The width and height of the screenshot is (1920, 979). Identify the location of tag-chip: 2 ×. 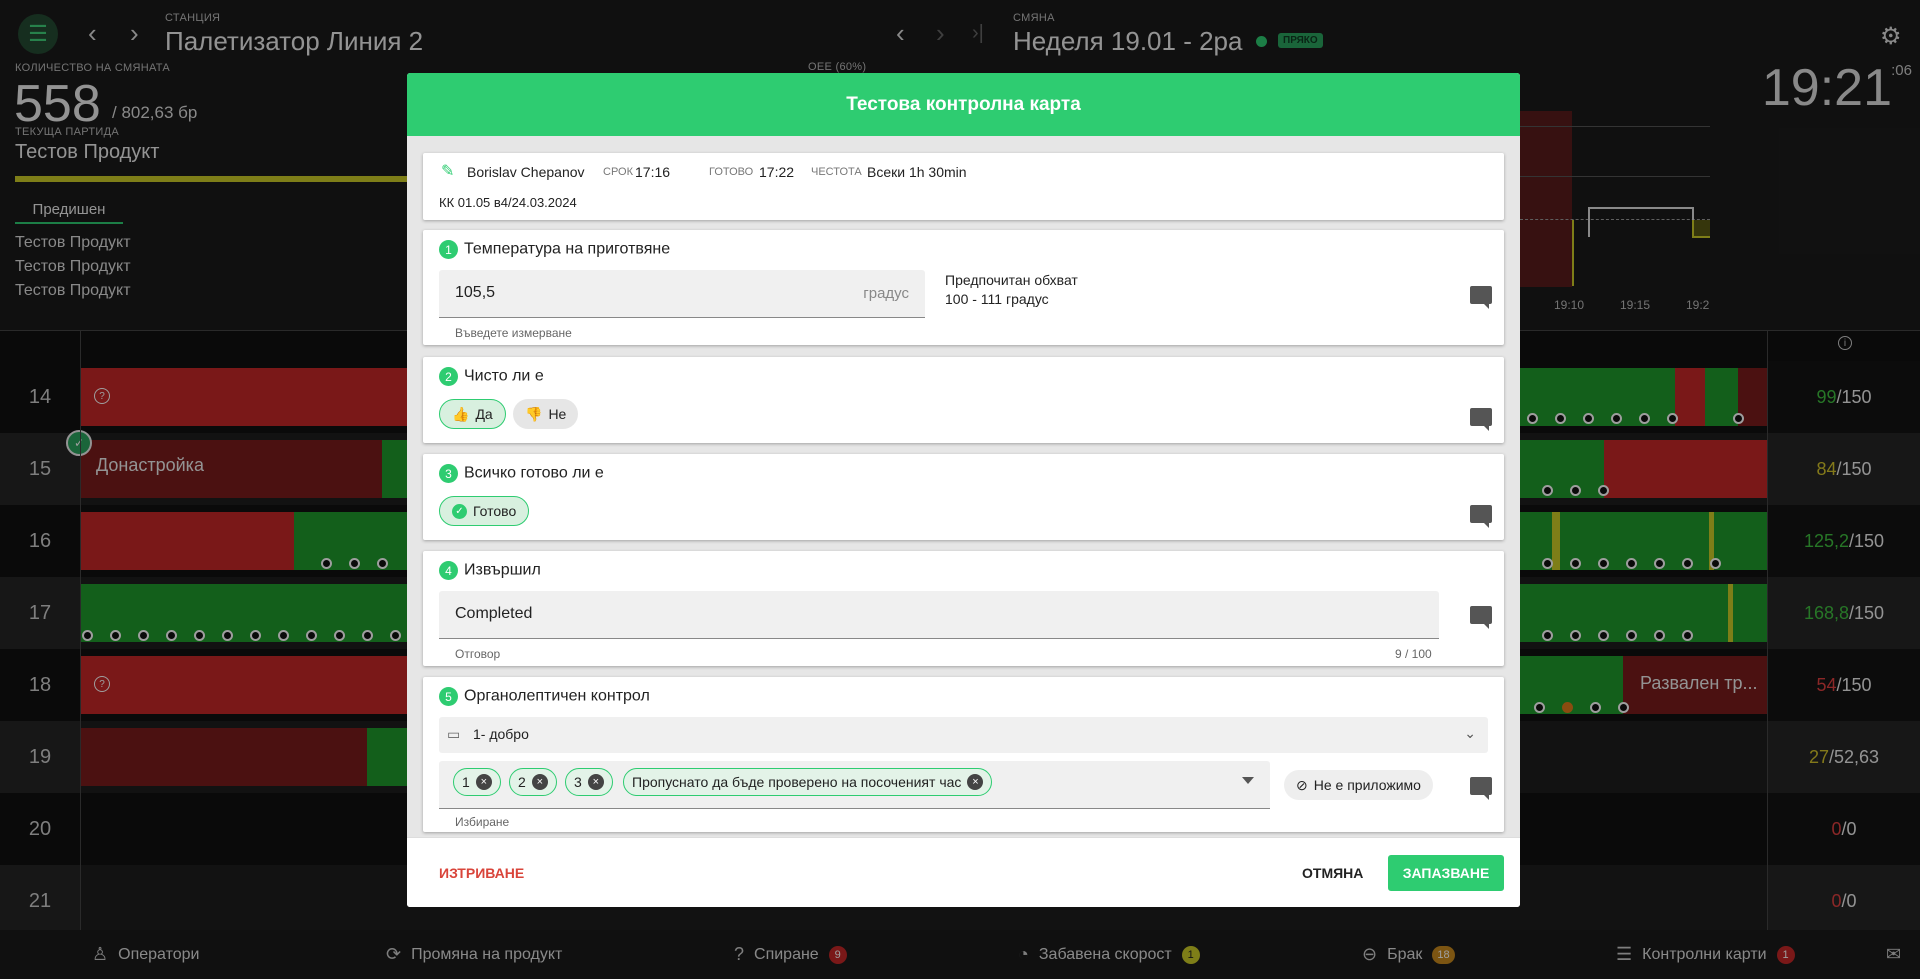
(533, 782).